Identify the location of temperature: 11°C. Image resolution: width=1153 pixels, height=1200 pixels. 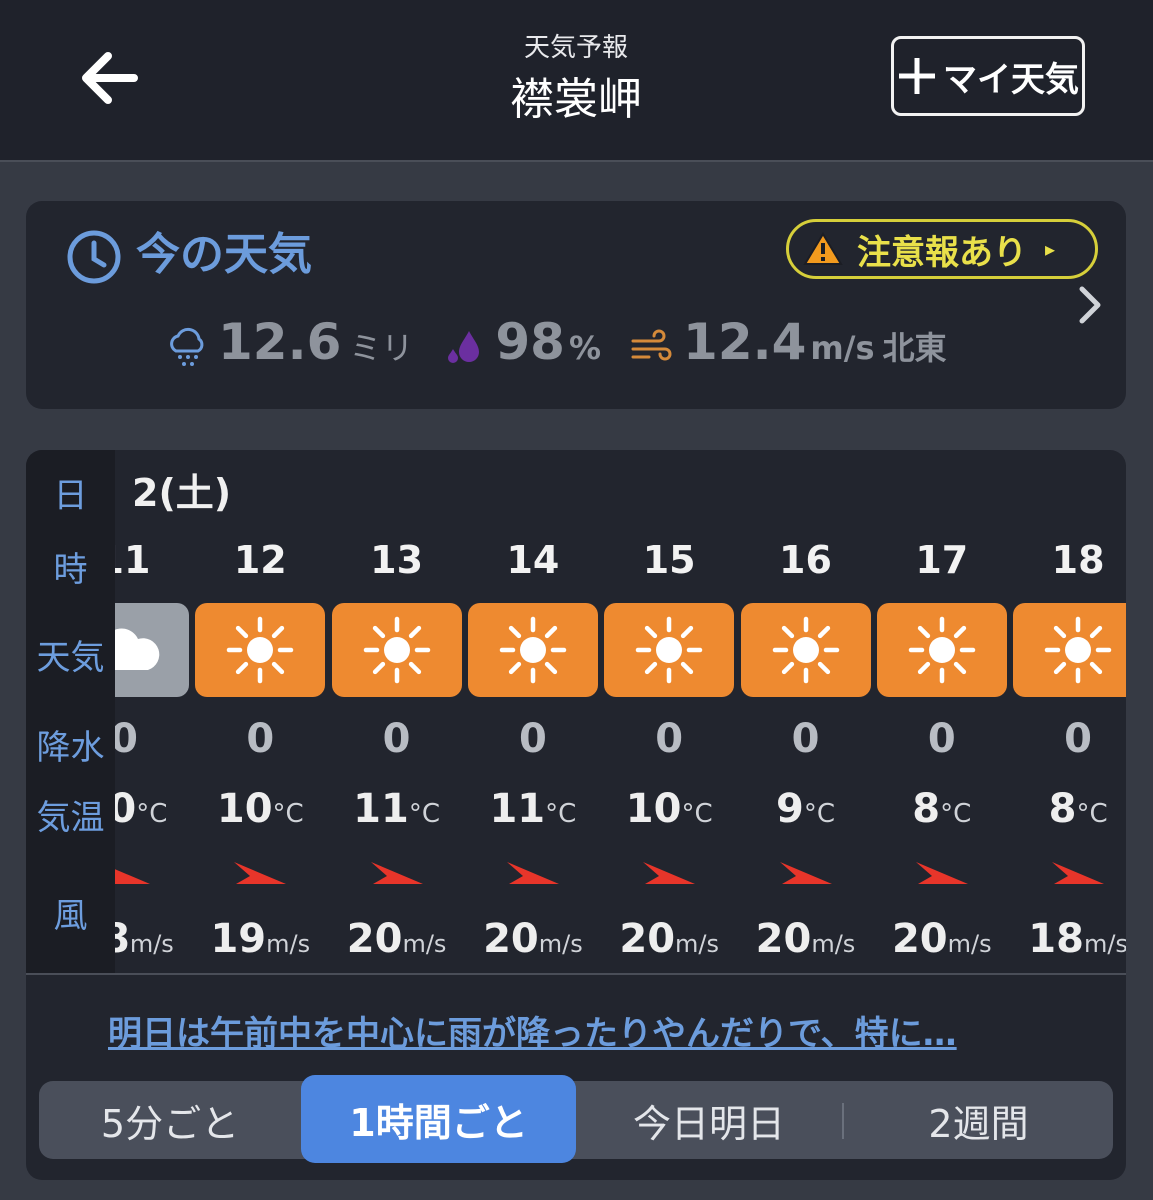
(397, 809).